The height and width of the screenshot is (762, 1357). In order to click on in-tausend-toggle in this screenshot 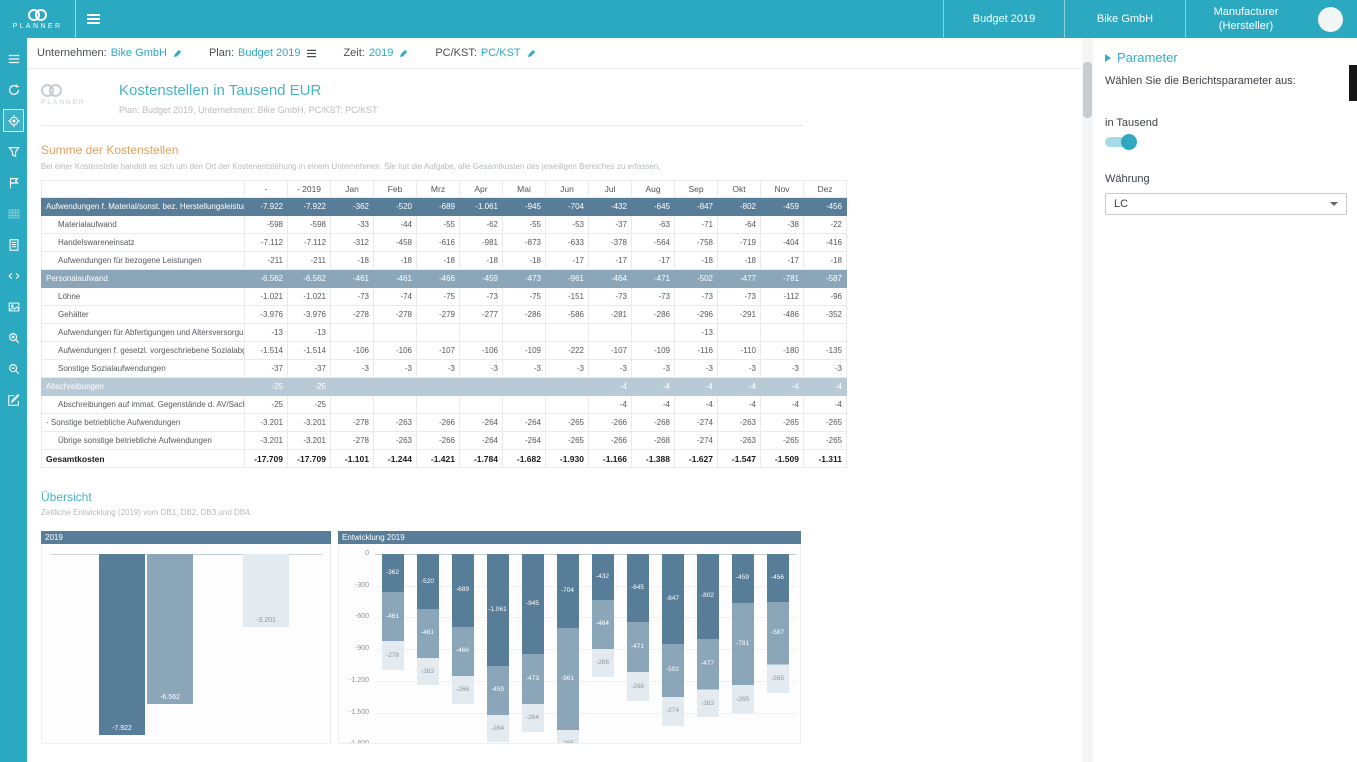, I will do `click(1121, 142)`.